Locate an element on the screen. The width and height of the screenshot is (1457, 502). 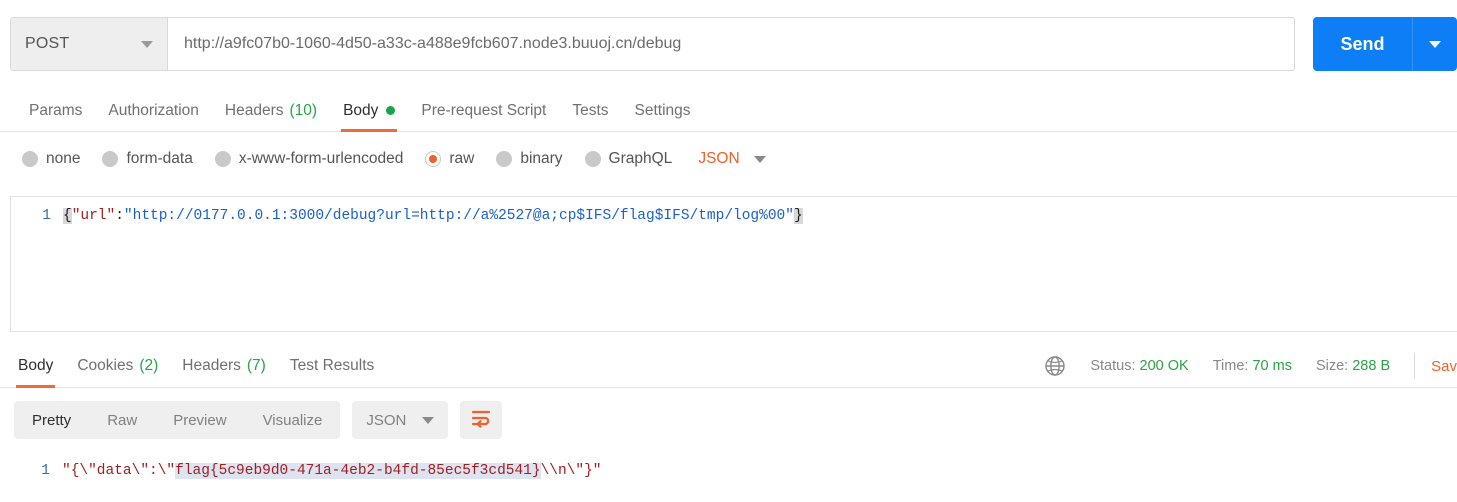
send-options-button is located at coordinates (1435, 44).